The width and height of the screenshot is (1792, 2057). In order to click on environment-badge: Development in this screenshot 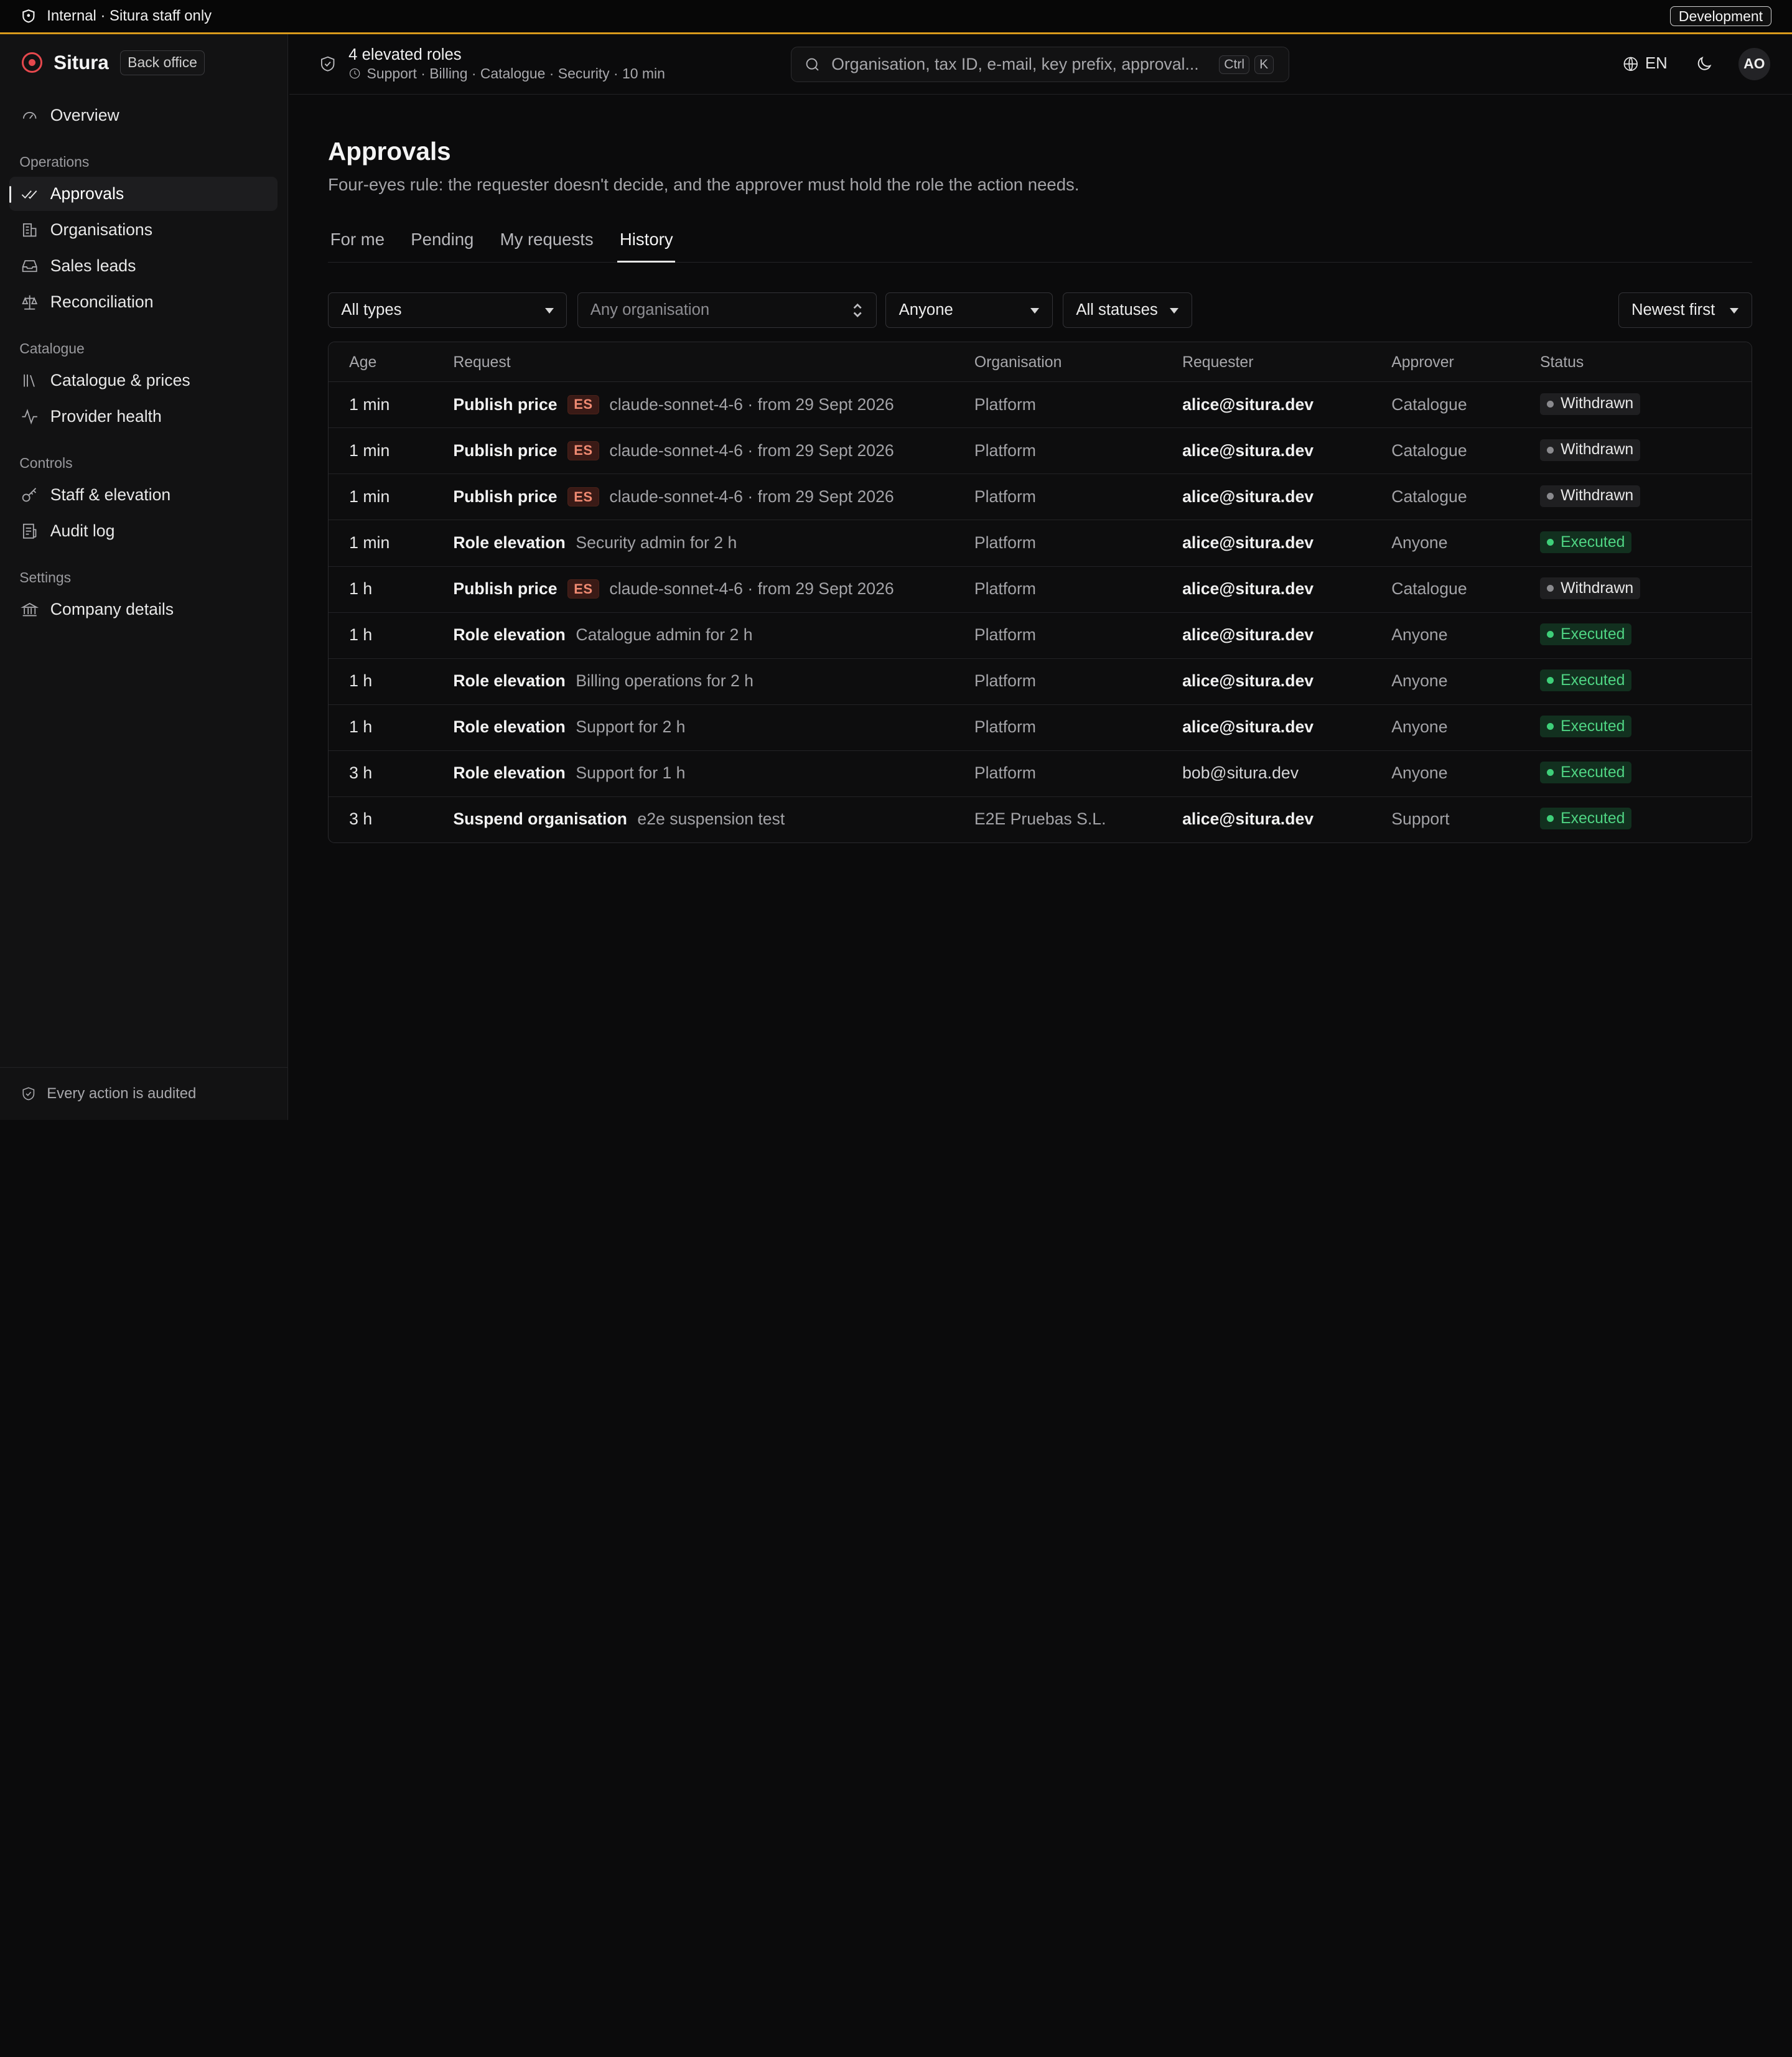, I will do `click(1720, 16)`.